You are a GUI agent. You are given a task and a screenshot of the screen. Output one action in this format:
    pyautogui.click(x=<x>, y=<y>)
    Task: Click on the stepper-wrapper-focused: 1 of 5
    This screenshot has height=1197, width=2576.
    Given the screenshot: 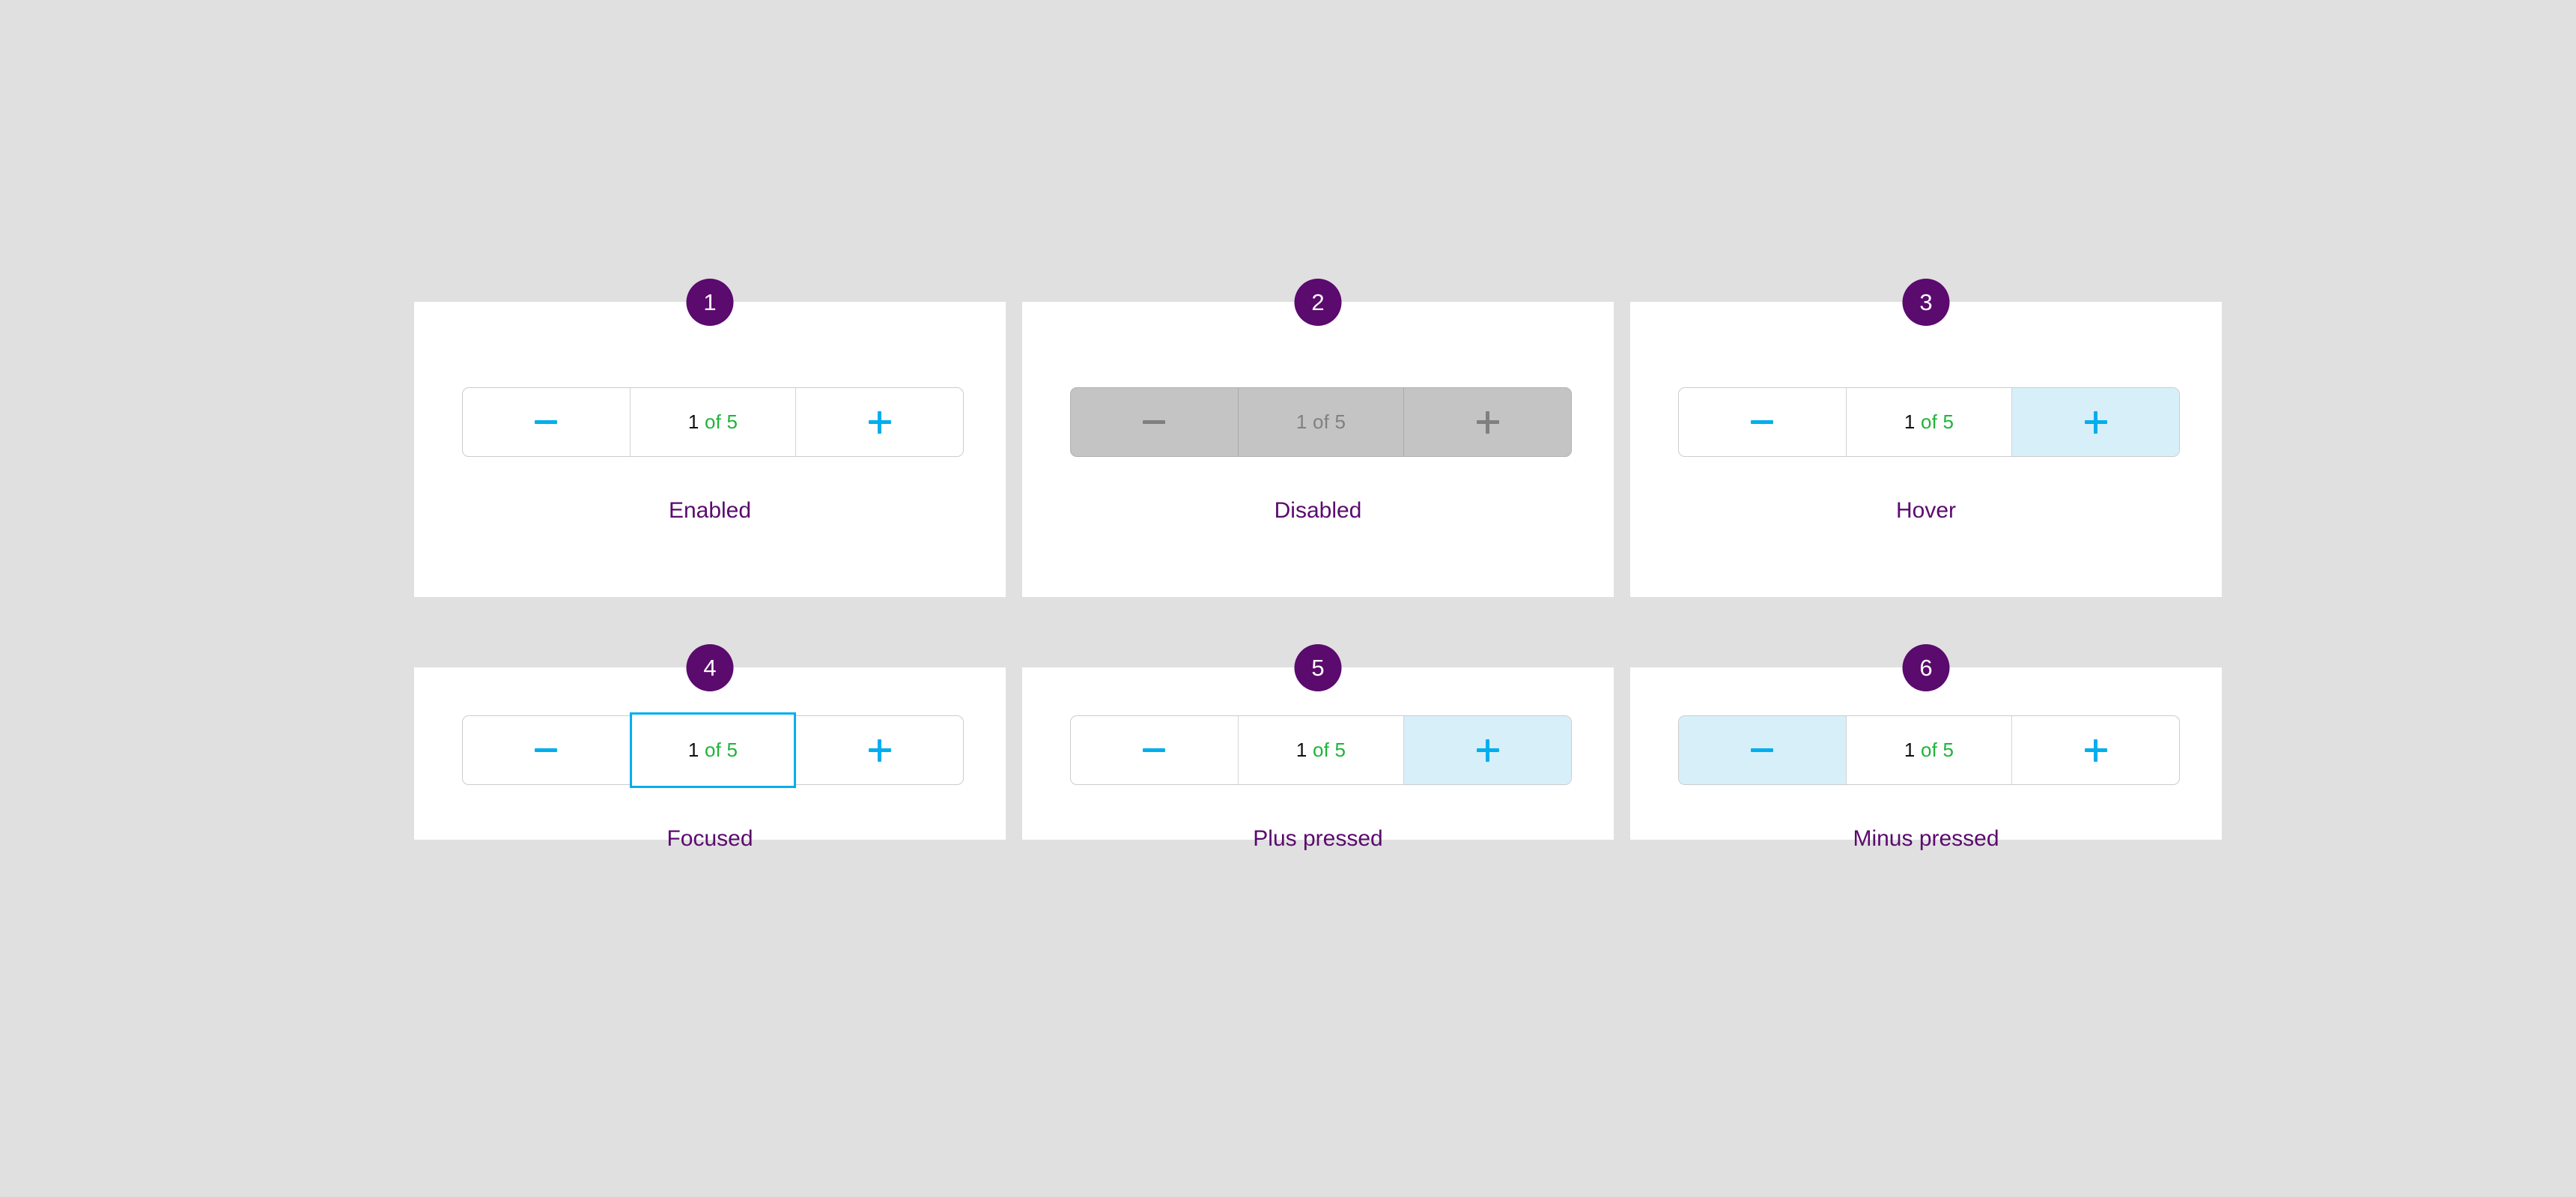 What is the action you would take?
    pyautogui.click(x=713, y=750)
    